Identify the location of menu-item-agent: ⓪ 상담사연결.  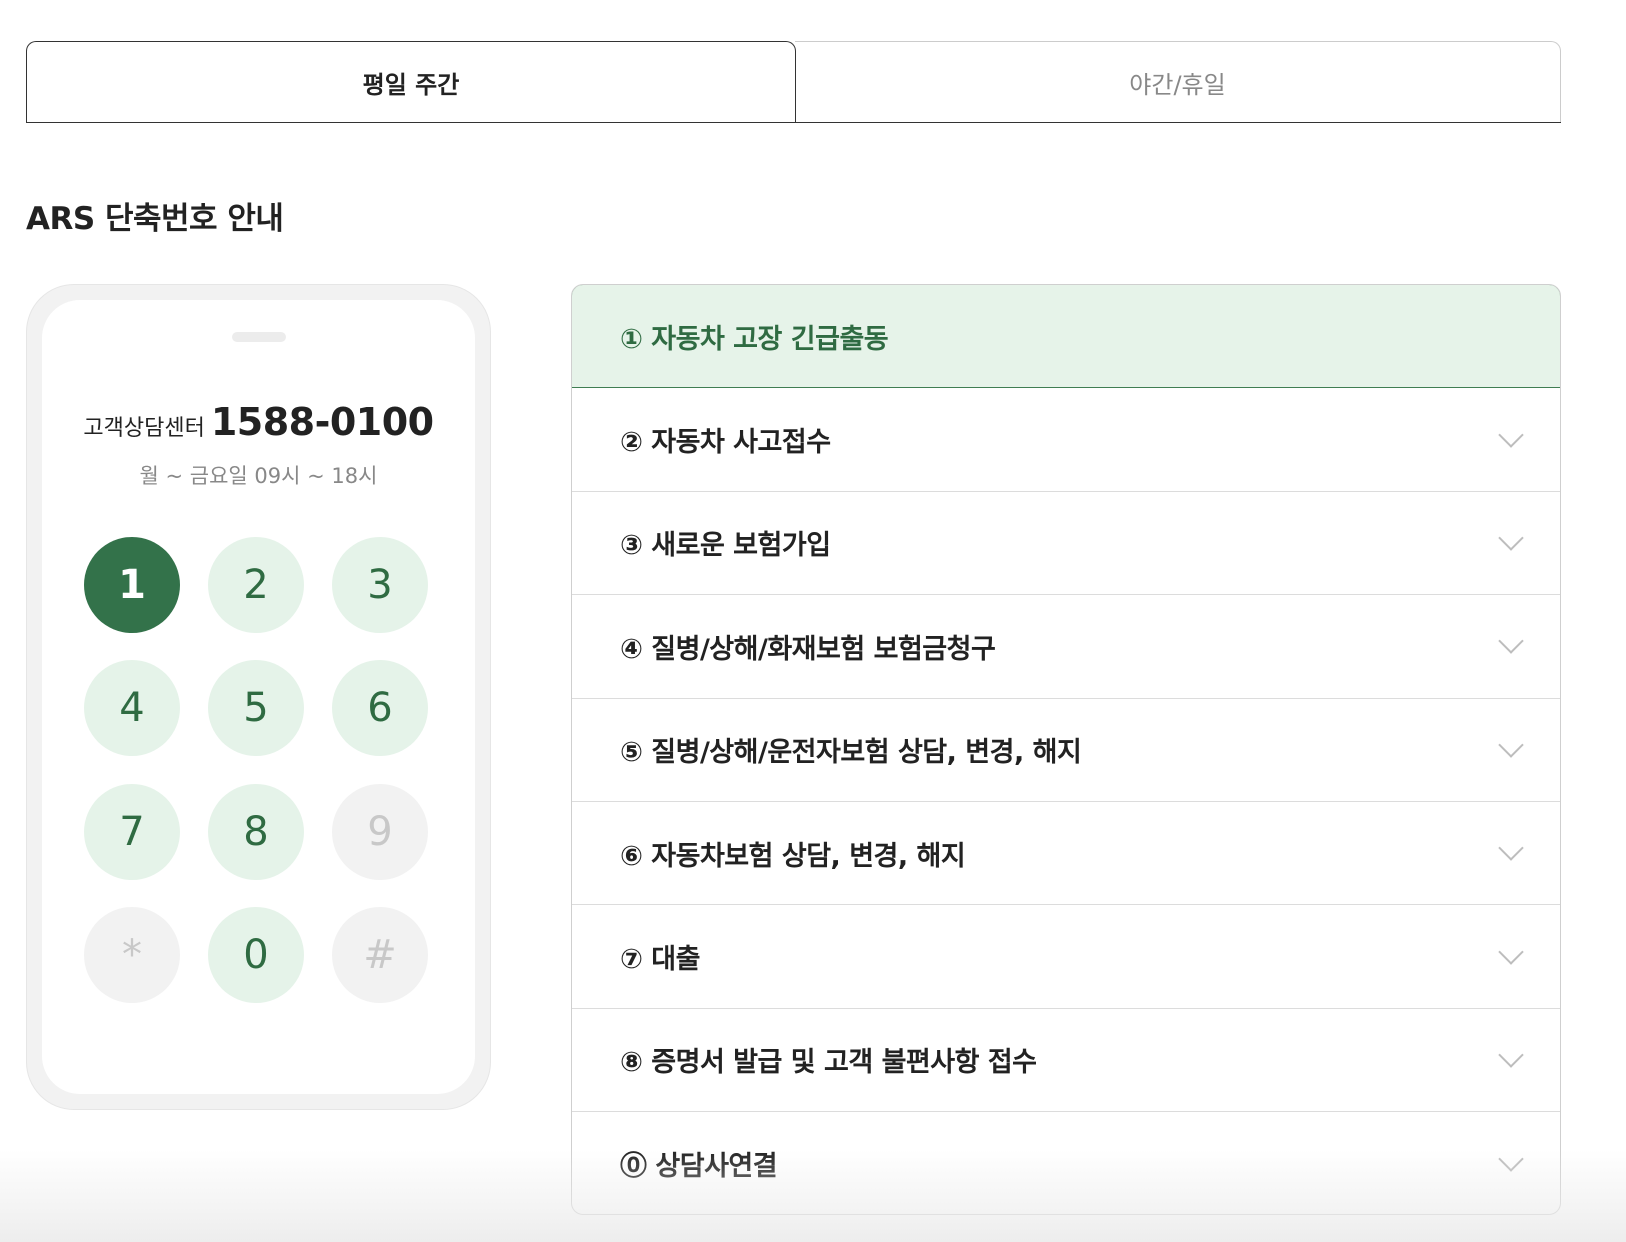
(1066, 1163).